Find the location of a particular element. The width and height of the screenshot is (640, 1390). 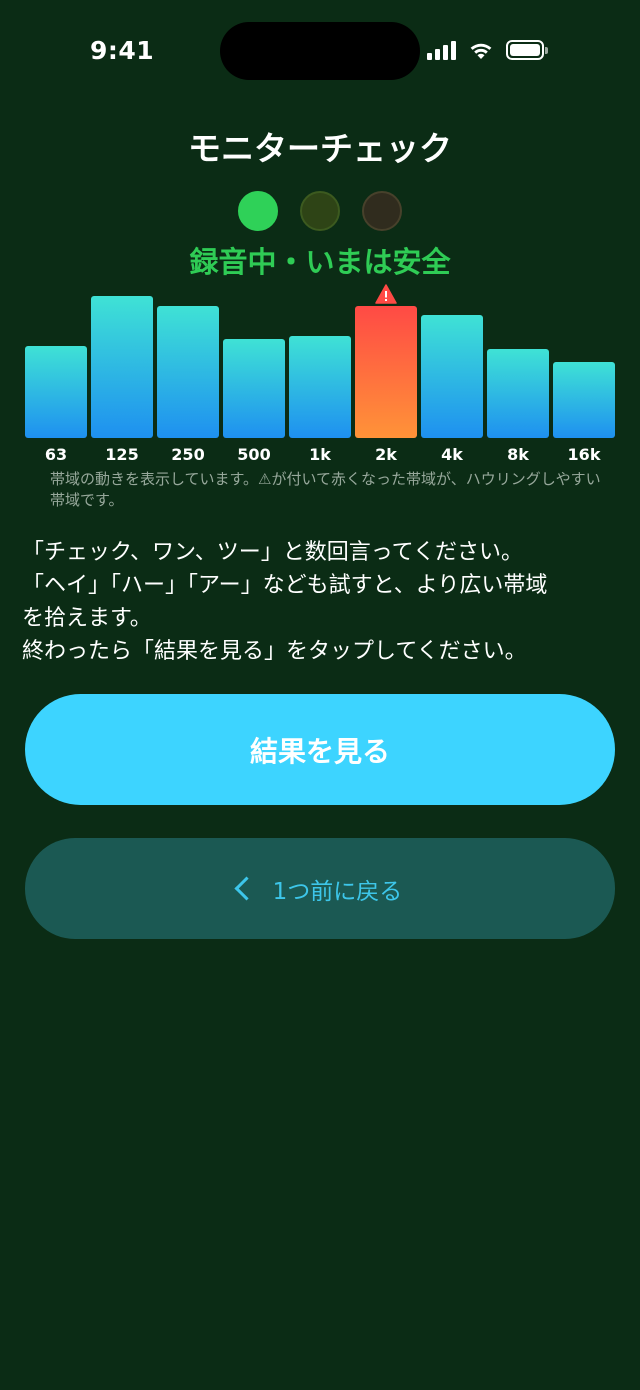

dynamic-island is located at coordinates (320, 51).